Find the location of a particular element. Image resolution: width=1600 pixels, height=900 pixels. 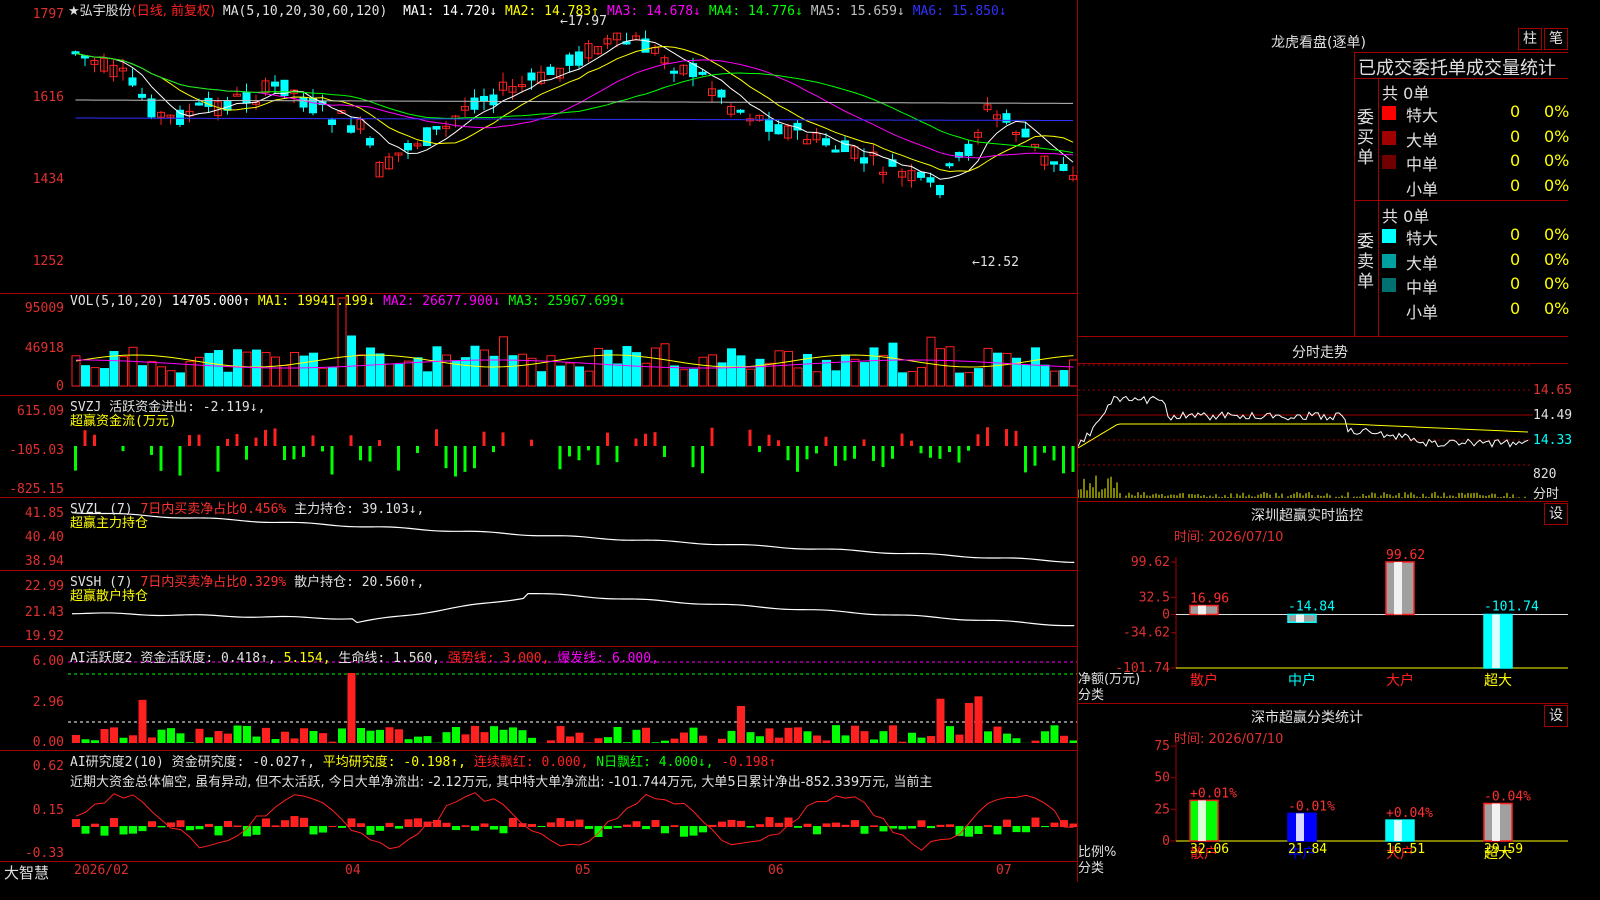

svsh-axis-label: 19.92 is located at coordinates (44, 636).